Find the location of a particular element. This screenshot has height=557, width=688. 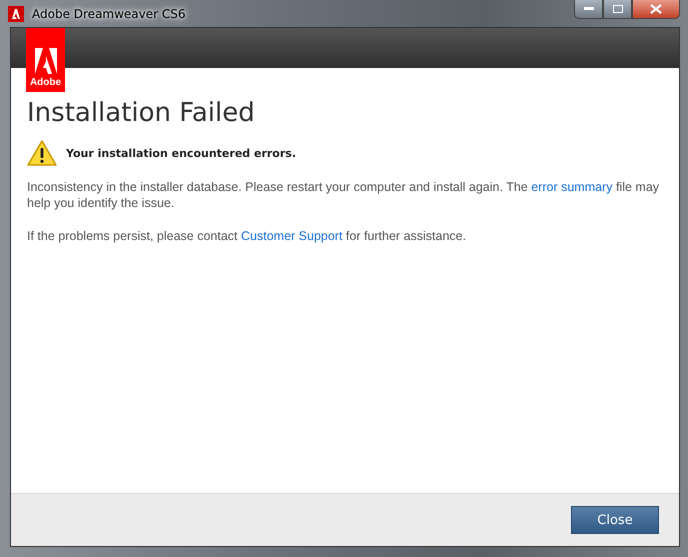

minimize-button is located at coordinates (588, 9).